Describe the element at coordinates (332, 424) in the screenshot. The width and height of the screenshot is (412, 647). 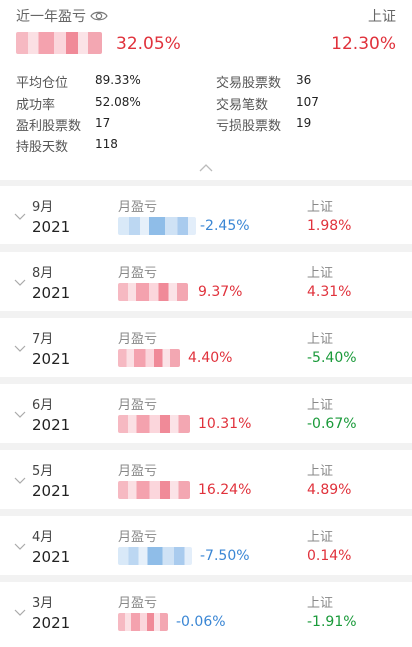
I see `benchmark-value: -0.67%` at that location.